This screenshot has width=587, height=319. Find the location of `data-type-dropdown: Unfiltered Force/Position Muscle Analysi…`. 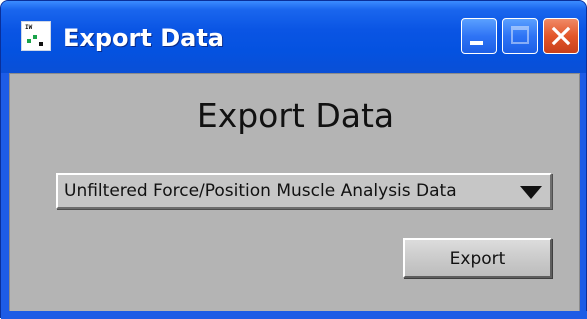

data-type-dropdown: Unfiltered Force/Position Muscle Analysi… is located at coordinates (304, 191).